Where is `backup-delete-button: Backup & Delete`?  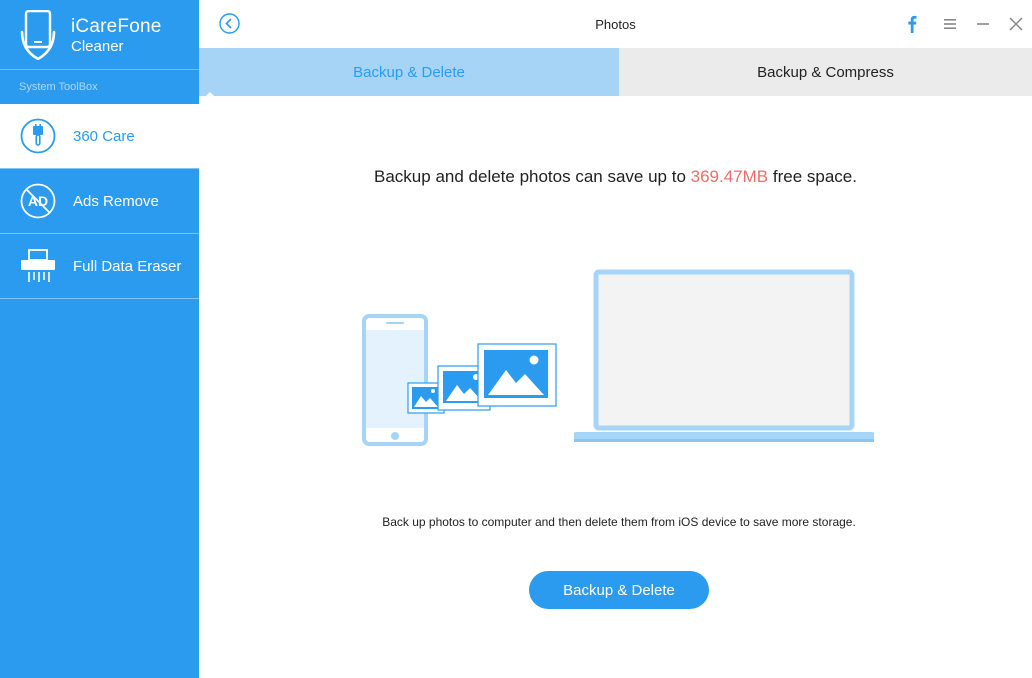
backup-delete-button: Backup & Delete is located at coordinates (619, 590).